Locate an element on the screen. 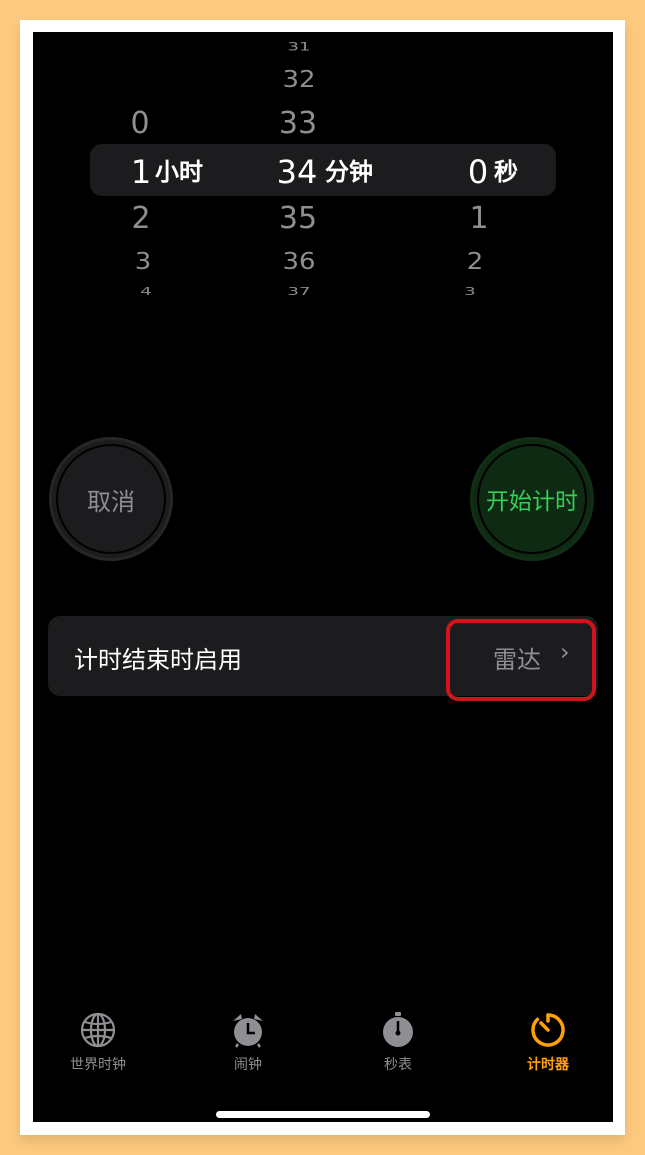 The height and width of the screenshot is (1155, 645). start-timer-button-label: 开始计时 is located at coordinates (532, 502).